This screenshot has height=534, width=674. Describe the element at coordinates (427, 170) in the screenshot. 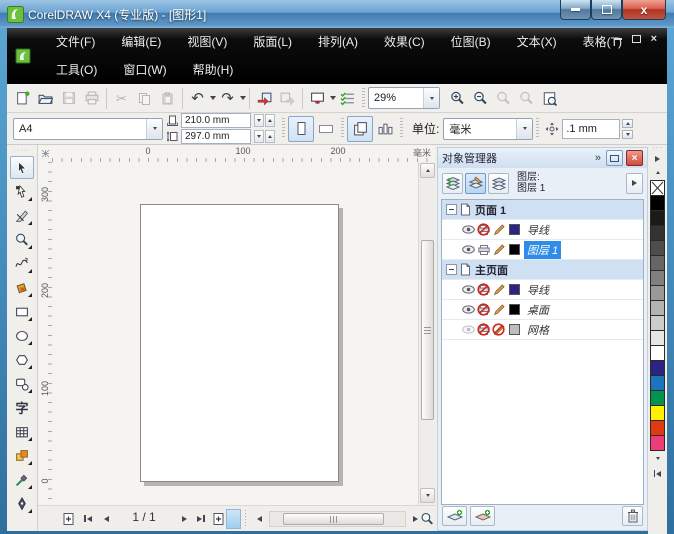

I see `scroll-up-button` at that location.